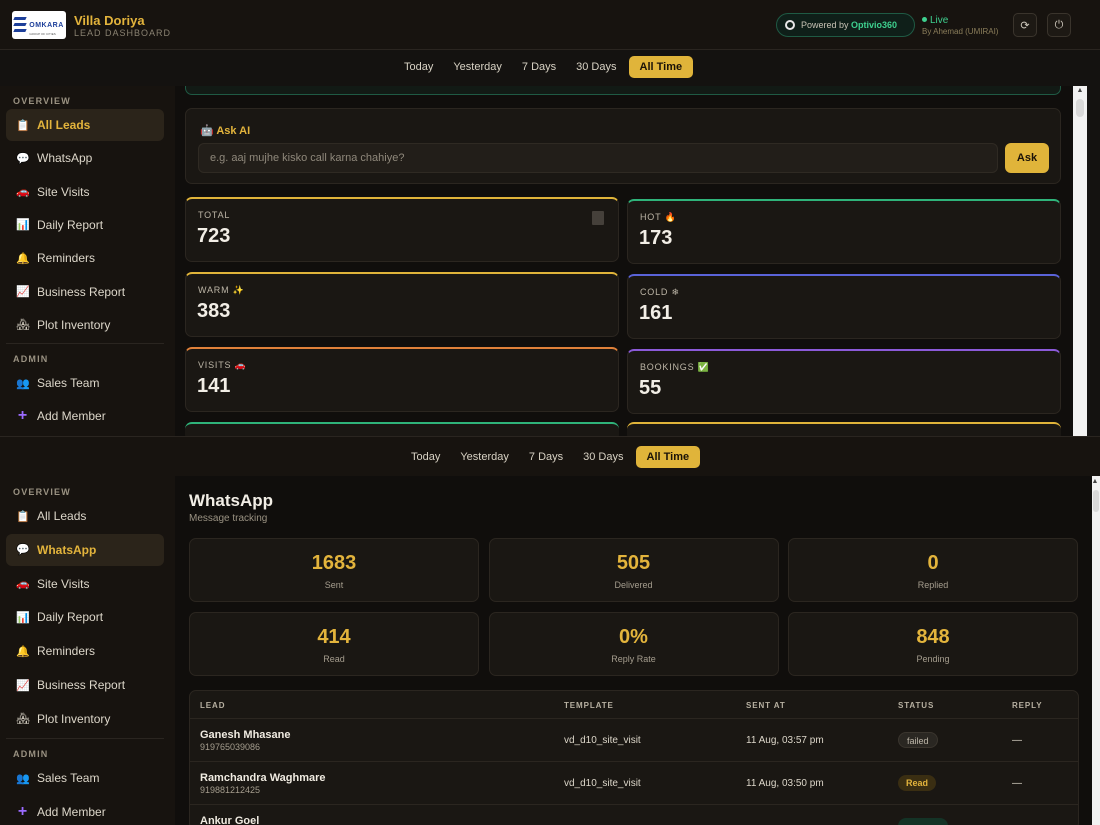 Image resolution: width=1100 pixels, height=825 pixels. Describe the element at coordinates (933, 563) in the screenshot. I see `metric-value: 0` at that location.